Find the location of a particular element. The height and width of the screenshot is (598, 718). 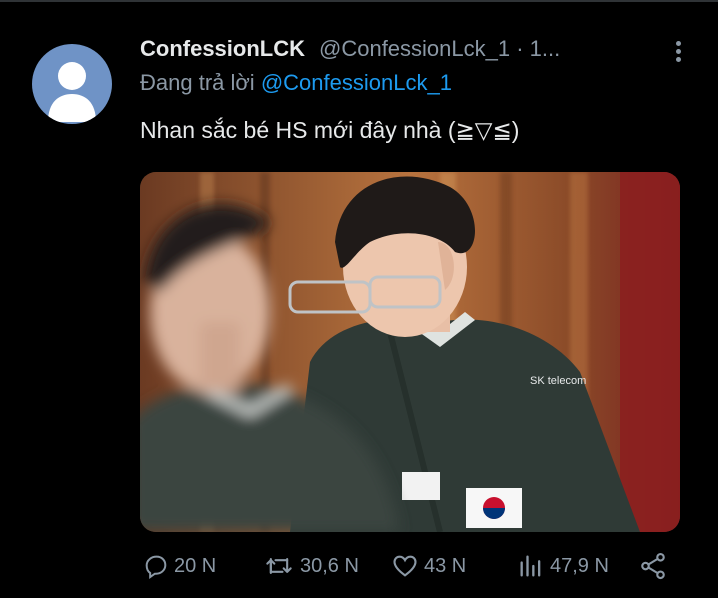

more-options-button is located at coordinates (678, 55).